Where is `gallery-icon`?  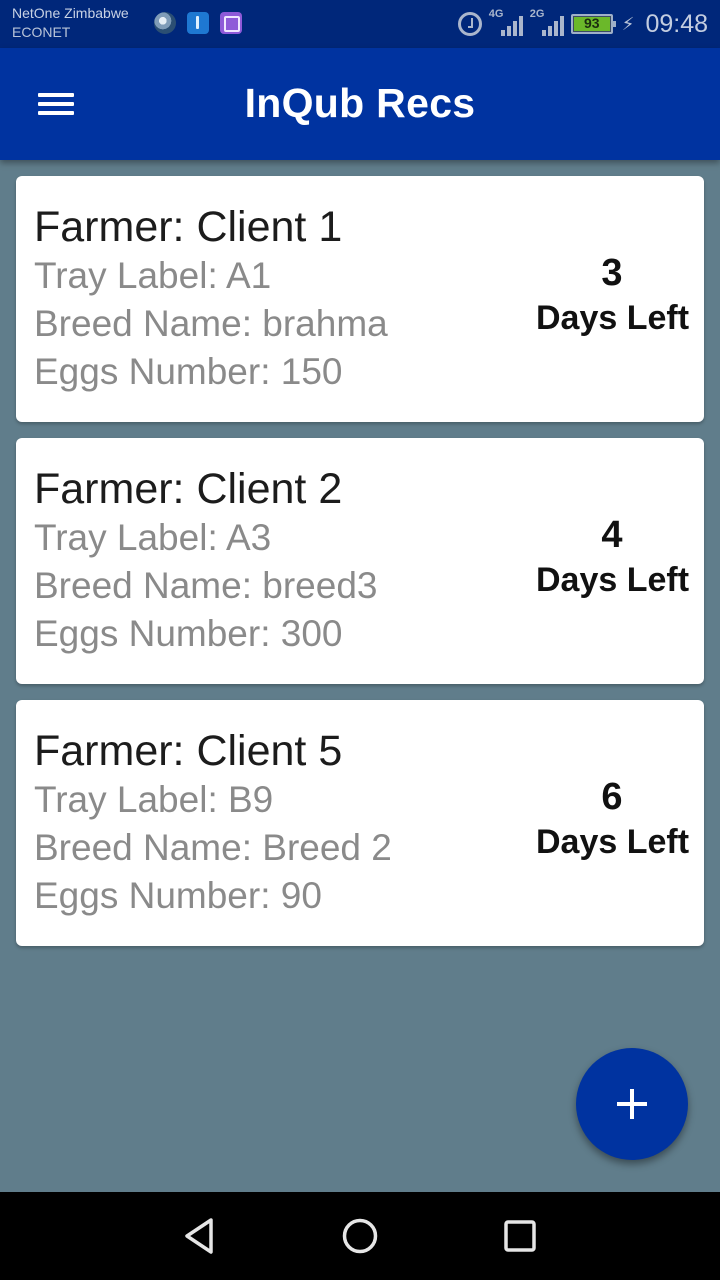
gallery-icon is located at coordinates (231, 23).